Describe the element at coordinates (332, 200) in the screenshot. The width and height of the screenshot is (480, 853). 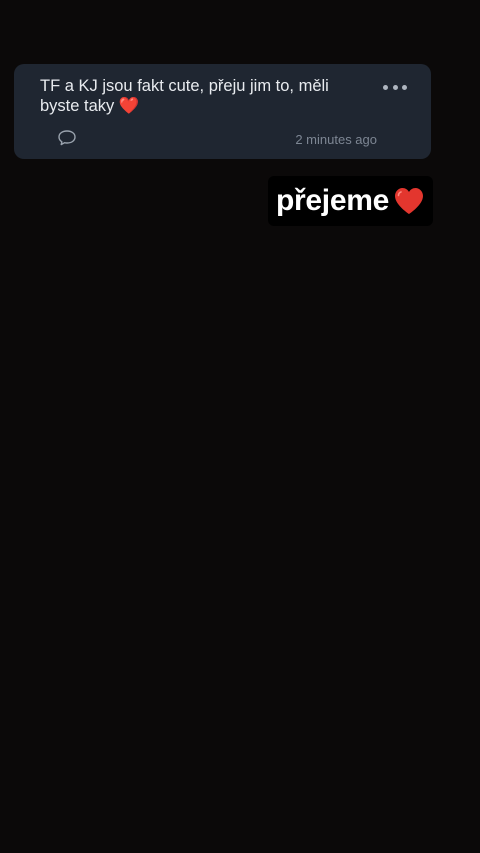
I see `sticker-text: přejeme` at that location.